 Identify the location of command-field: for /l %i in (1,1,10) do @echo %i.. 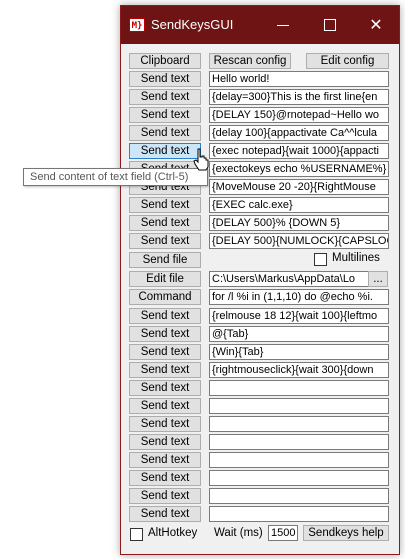
(299, 297).